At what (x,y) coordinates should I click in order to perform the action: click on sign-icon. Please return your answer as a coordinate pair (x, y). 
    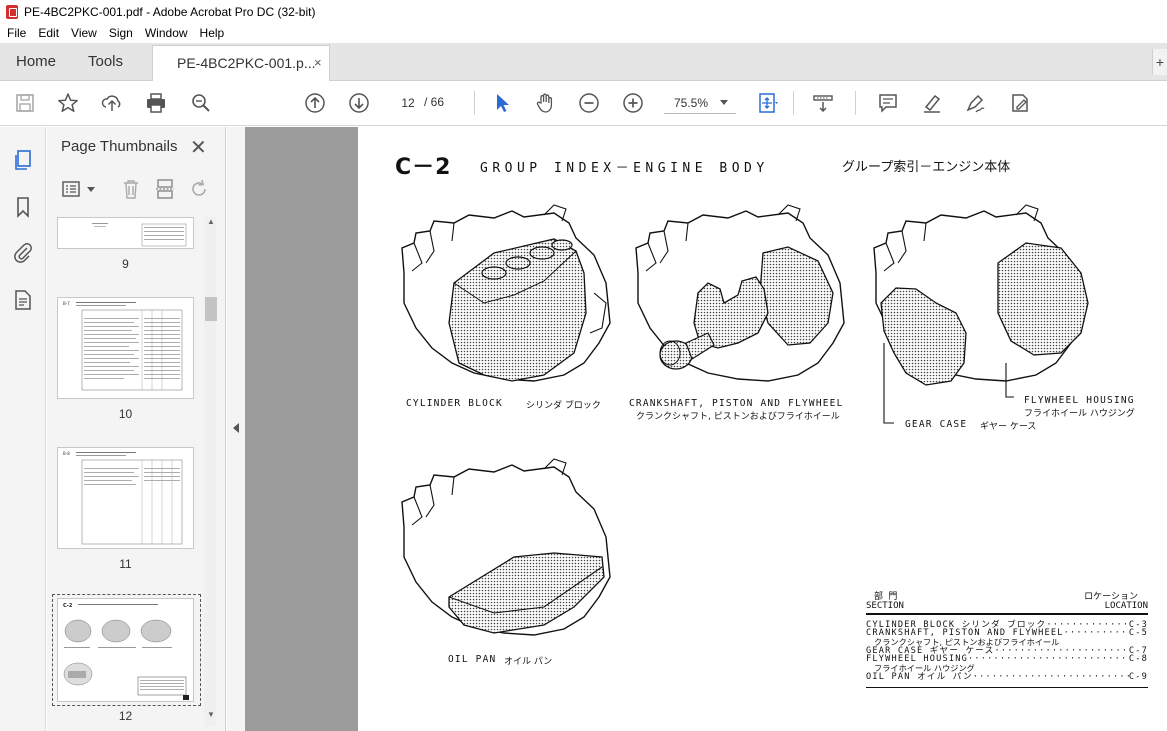
    Looking at the image, I should click on (975, 103).